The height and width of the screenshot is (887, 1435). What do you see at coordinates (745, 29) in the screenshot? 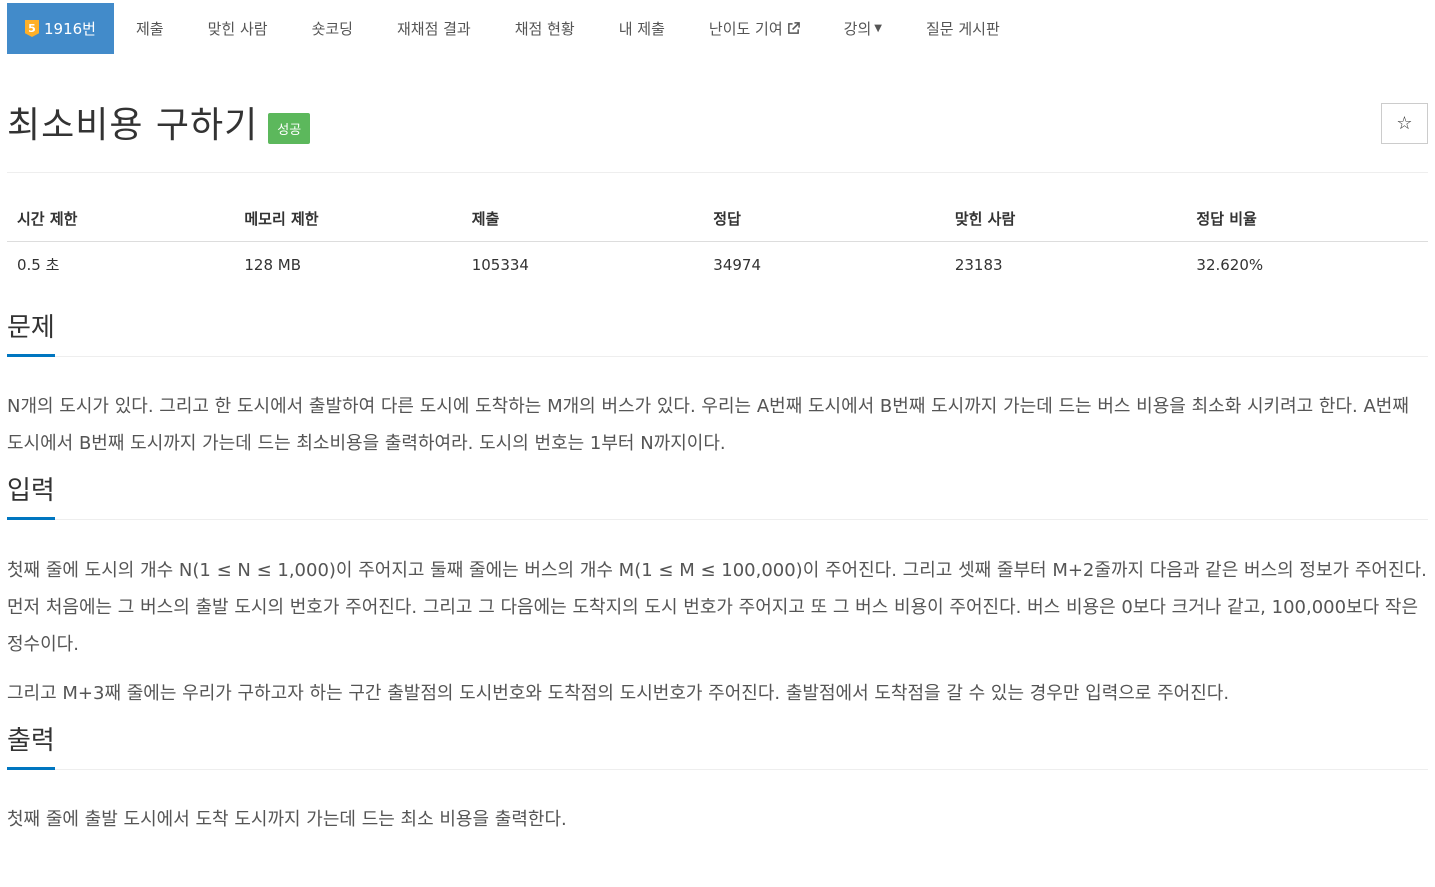
I see `tab-difficulty-contribution-label: 난이도 기여` at bounding box center [745, 29].